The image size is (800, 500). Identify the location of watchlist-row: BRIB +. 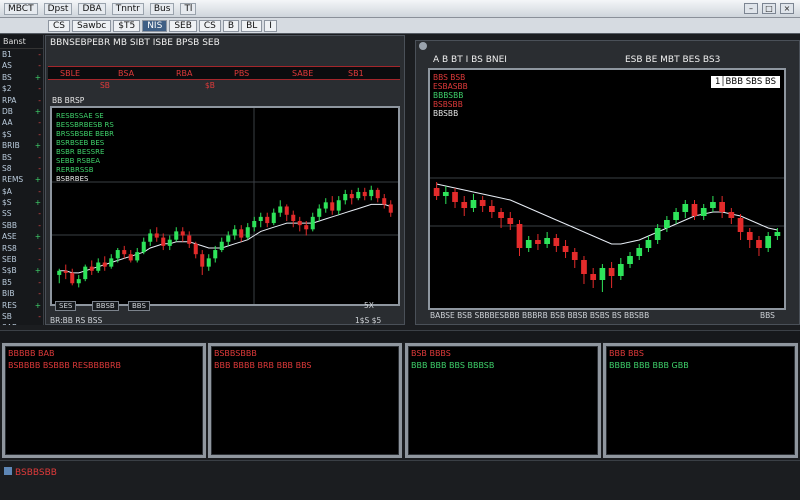
(21, 145).